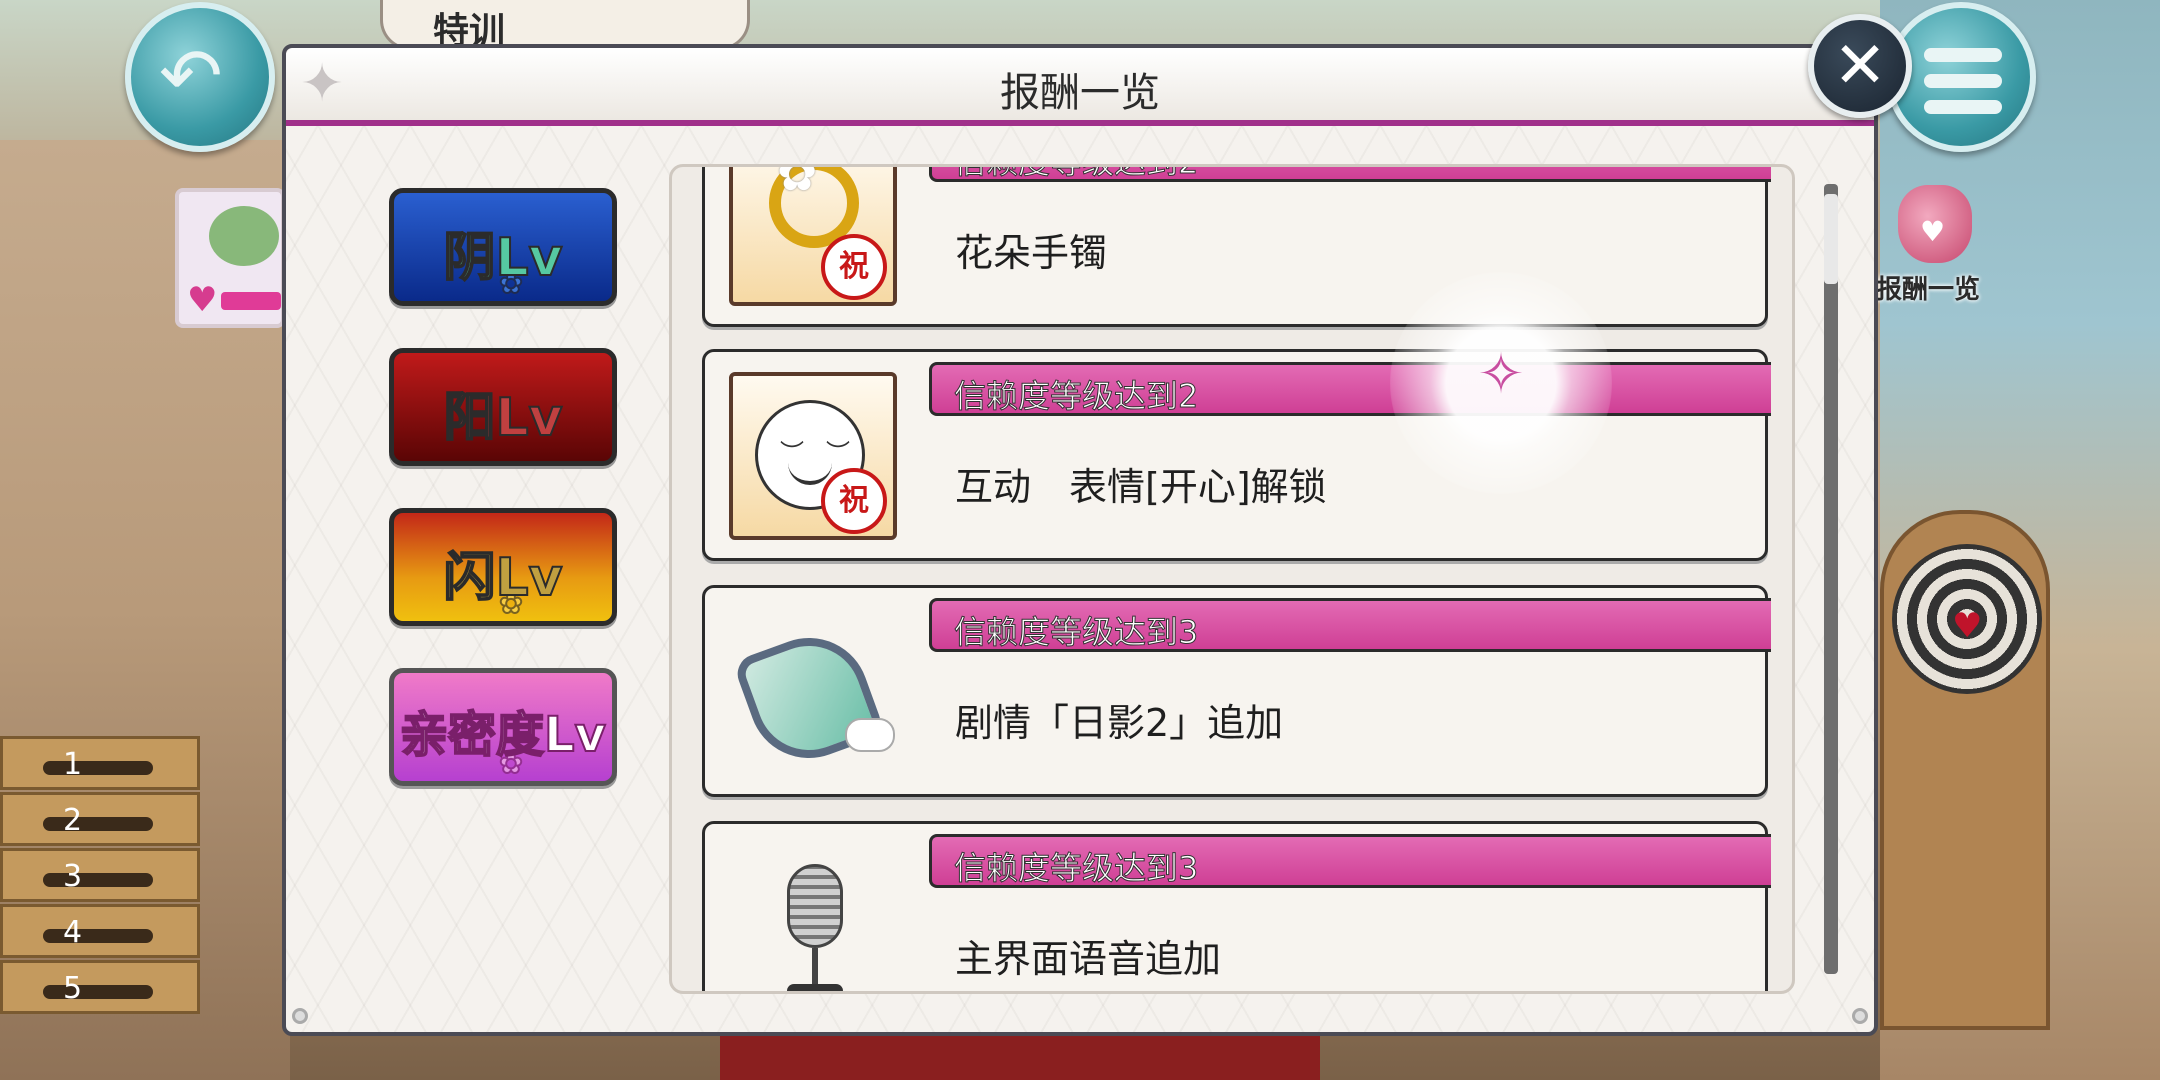 This screenshot has height=1080, width=2160. I want to click on reward-item: ✿ 祝 信赖度等级达到2 花朵手镯, so click(1236, 247).